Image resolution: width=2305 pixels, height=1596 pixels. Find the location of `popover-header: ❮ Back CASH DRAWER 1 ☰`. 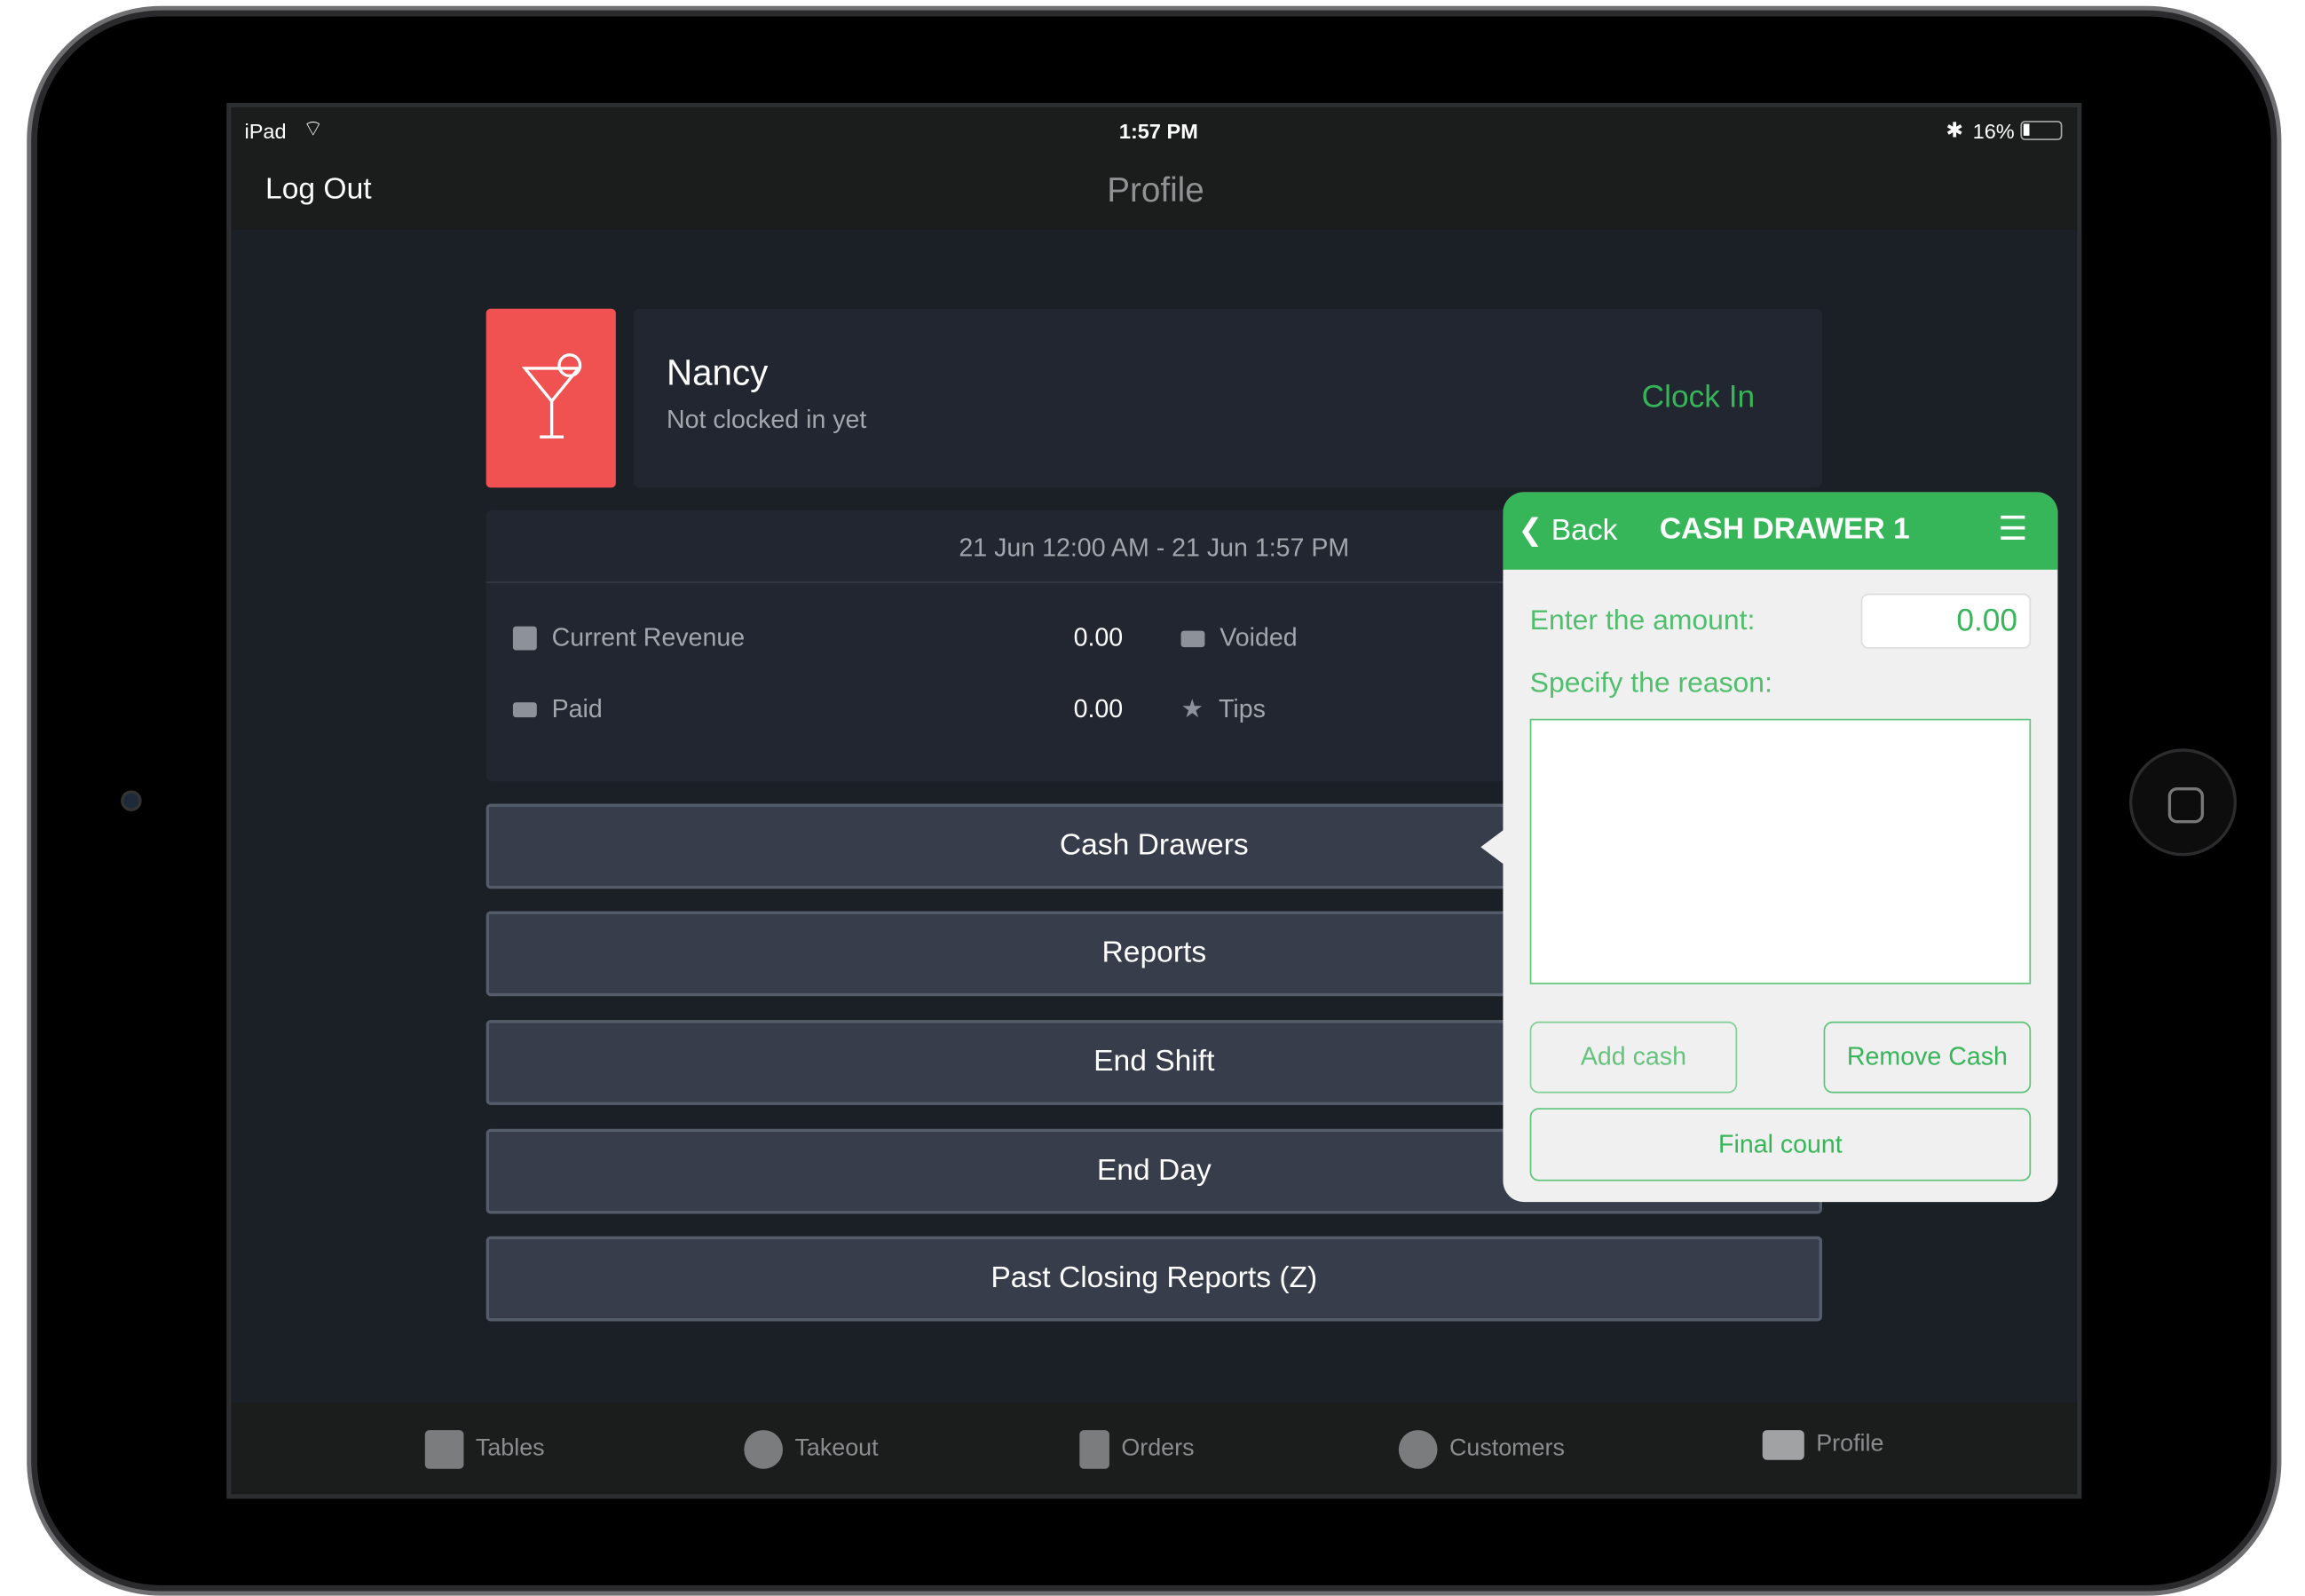

popover-header: ❮ Back CASH DRAWER 1 ☰ is located at coordinates (1781, 531).